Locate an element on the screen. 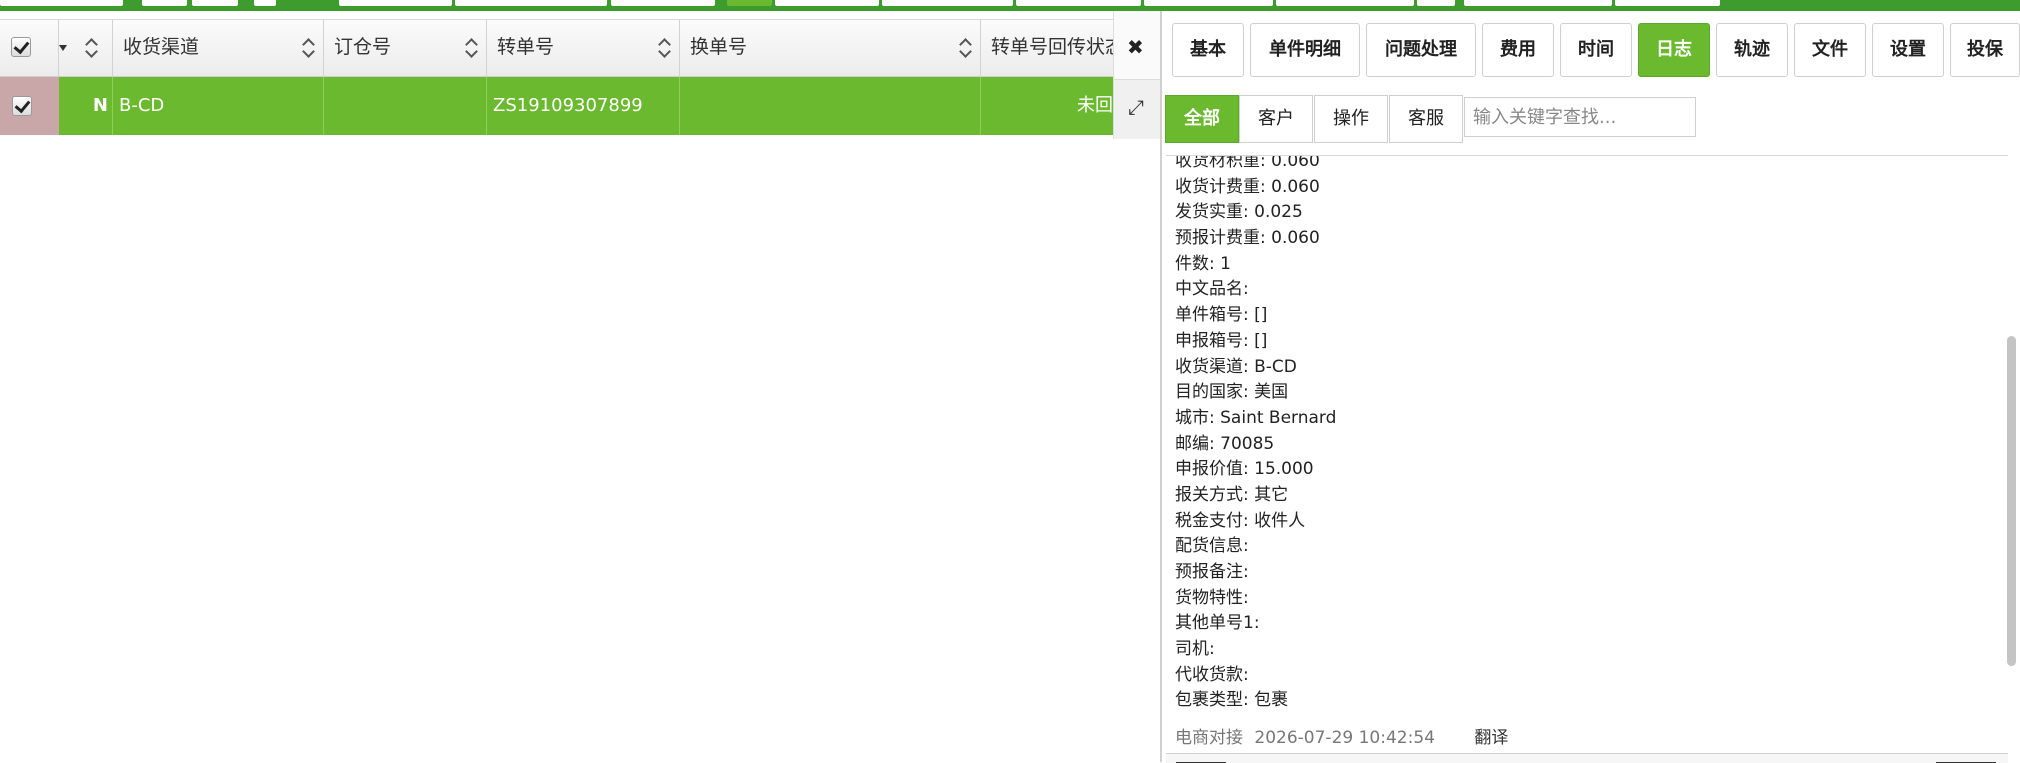 The width and height of the screenshot is (2020, 763). tab-settings: 设置 is located at coordinates (1908, 50).